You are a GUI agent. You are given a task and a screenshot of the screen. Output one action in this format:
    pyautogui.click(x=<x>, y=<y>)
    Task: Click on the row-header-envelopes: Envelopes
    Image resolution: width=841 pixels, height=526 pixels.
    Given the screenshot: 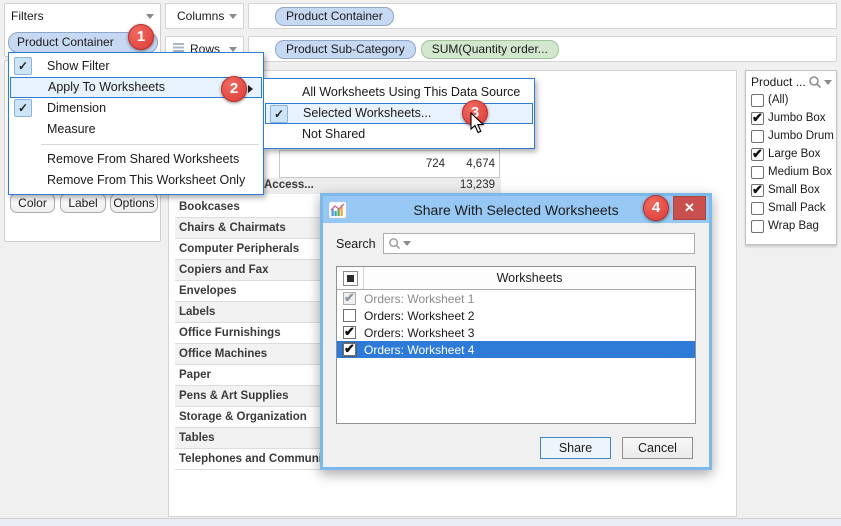 What is the action you would take?
    pyautogui.click(x=248, y=291)
    